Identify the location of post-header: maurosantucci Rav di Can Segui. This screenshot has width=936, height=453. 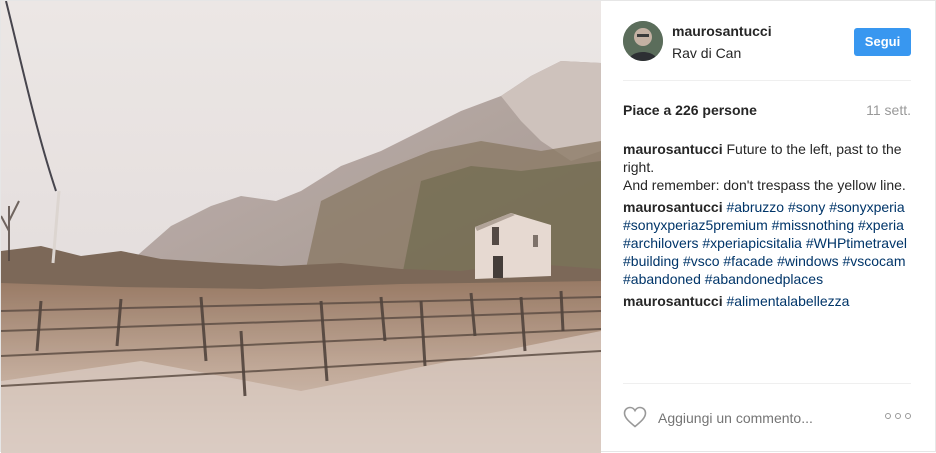
(767, 41).